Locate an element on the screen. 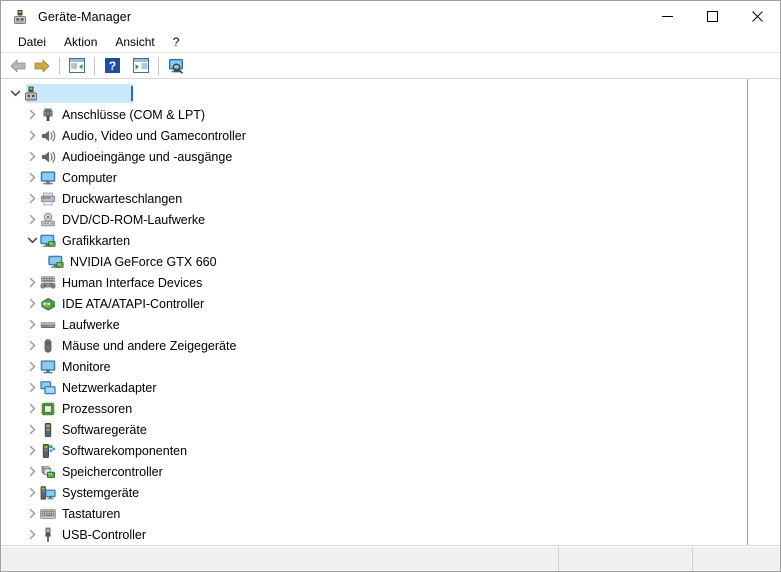 This screenshot has width=781, height=572. back-button is located at coordinates (18, 66).